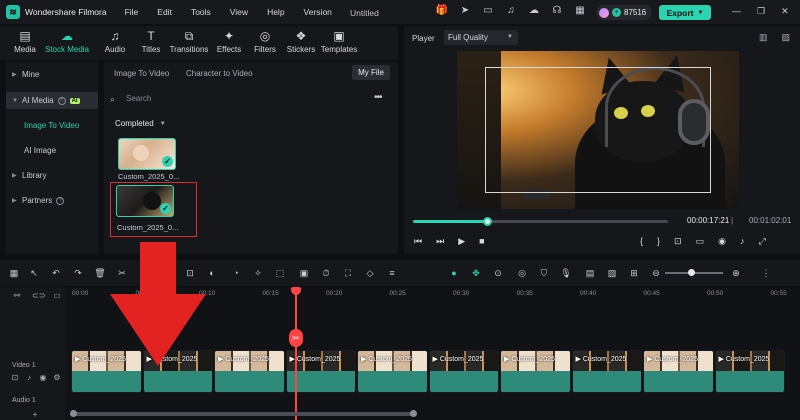 The image size is (800, 420). What do you see at coordinates (700, 241) in the screenshot?
I see `monitor-icon: ▭` at bounding box center [700, 241].